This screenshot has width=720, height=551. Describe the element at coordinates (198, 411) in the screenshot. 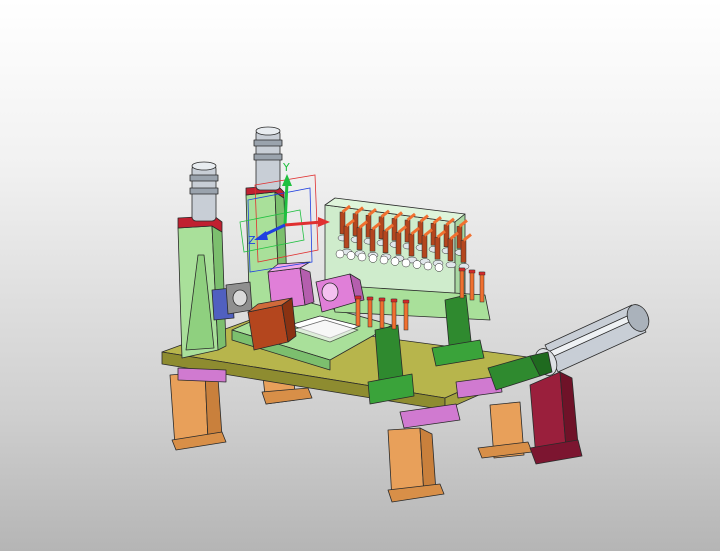

I see `support-leg-left-front` at that location.